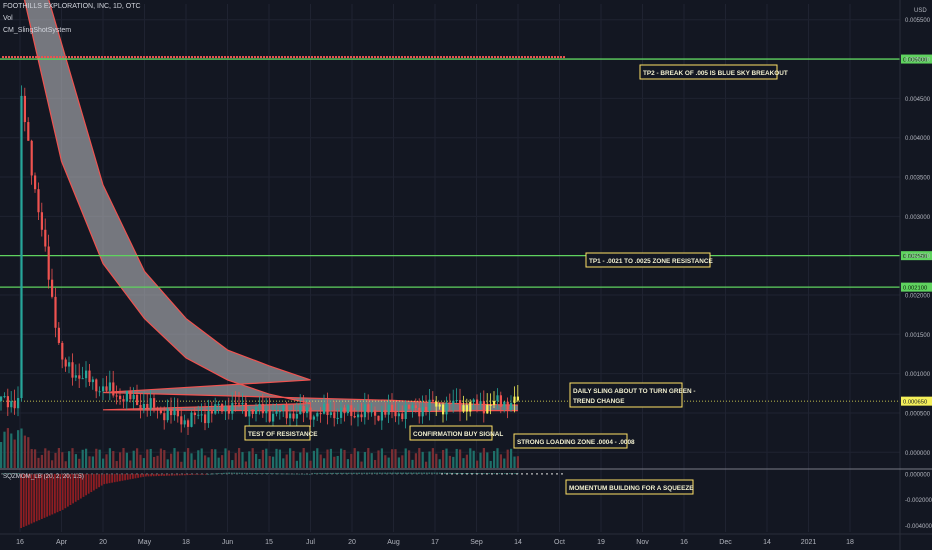  Describe the element at coordinates (918, 218) in the screenshot. I see `y-tick-label: 0.003000` at that location.